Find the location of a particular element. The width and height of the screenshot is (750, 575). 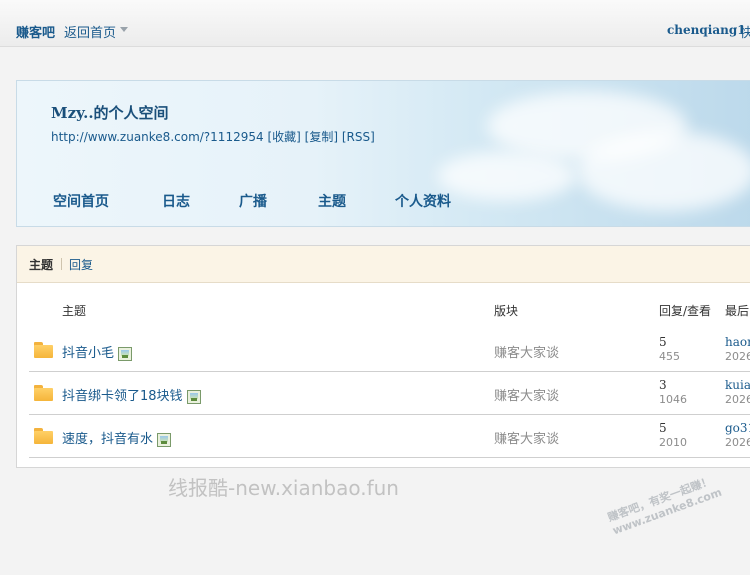

rss-link: [RSS] is located at coordinates (358, 137).